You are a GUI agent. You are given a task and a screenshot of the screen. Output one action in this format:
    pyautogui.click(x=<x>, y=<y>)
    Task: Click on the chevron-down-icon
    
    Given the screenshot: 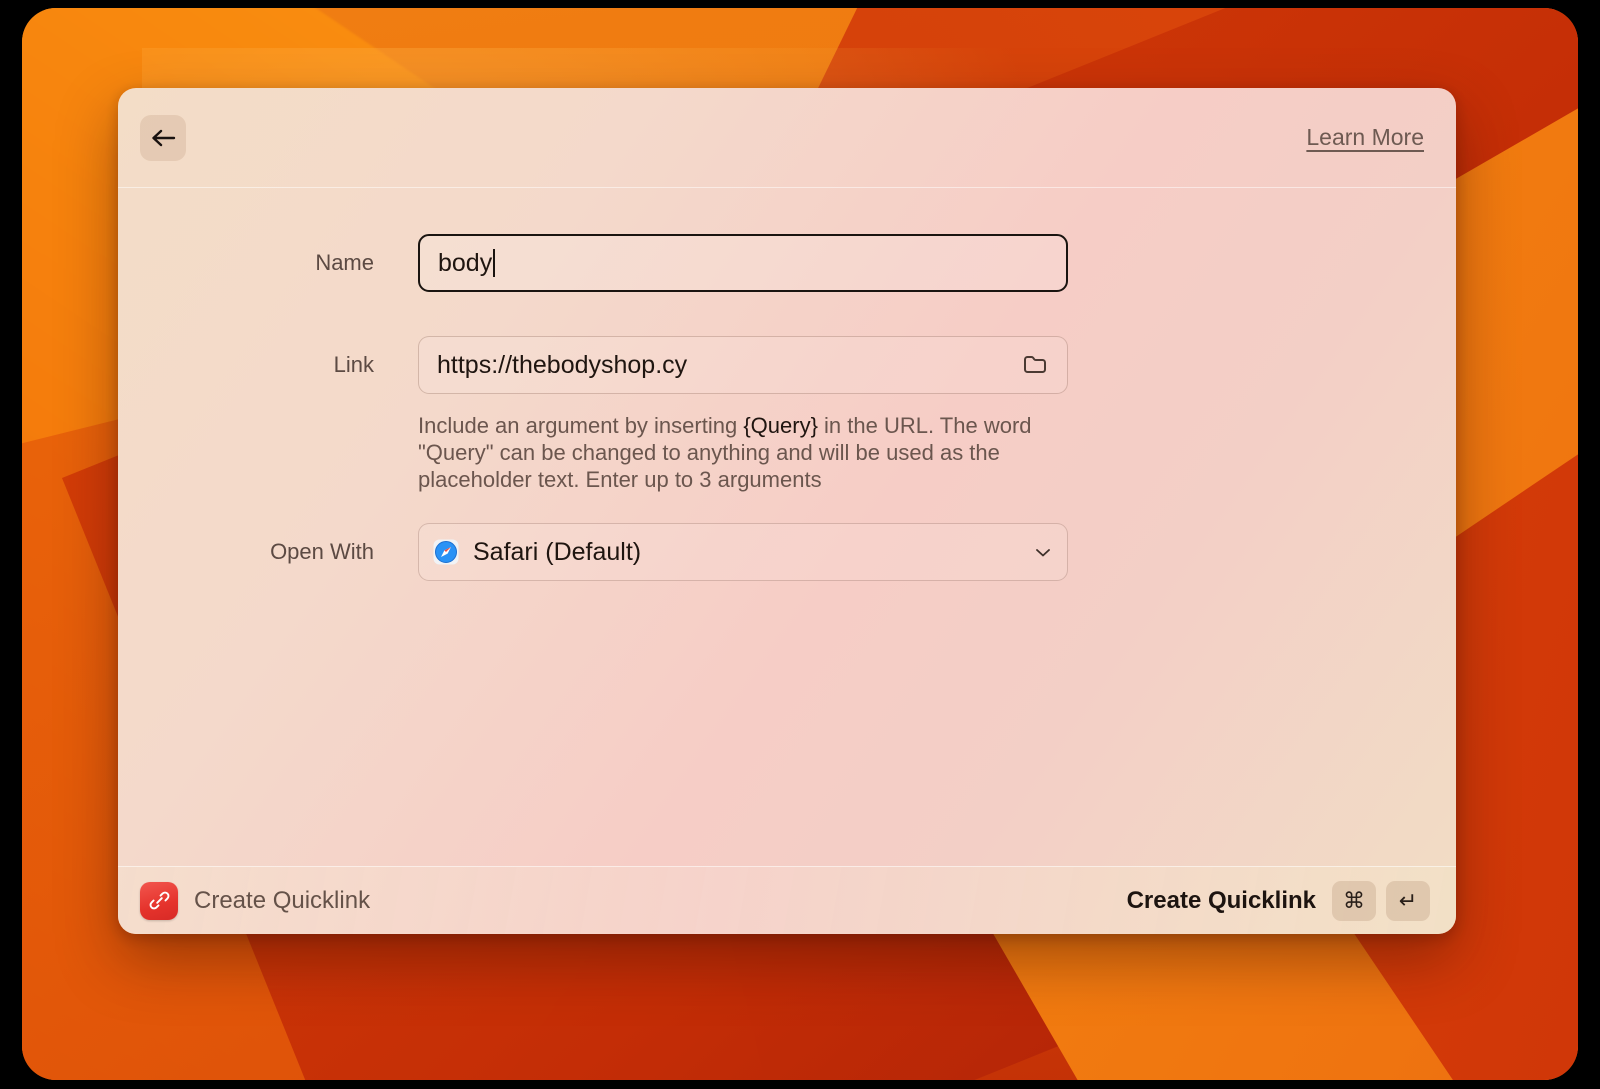 What is the action you would take?
    pyautogui.click(x=1043, y=552)
    